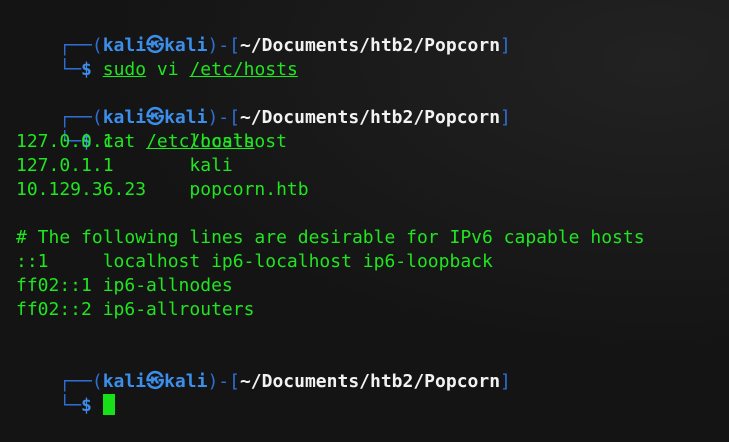 The height and width of the screenshot is (442, 729). Describe the element at coordinates (124, 69) in the screenshot. I see `command-name: sudo` at that location.